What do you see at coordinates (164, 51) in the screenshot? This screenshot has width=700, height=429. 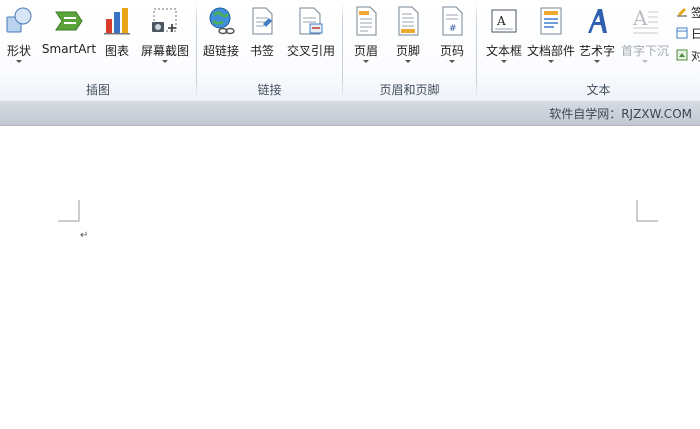 I see `screenshot-label: 屏幕截图` at bounding box center [164, 51].